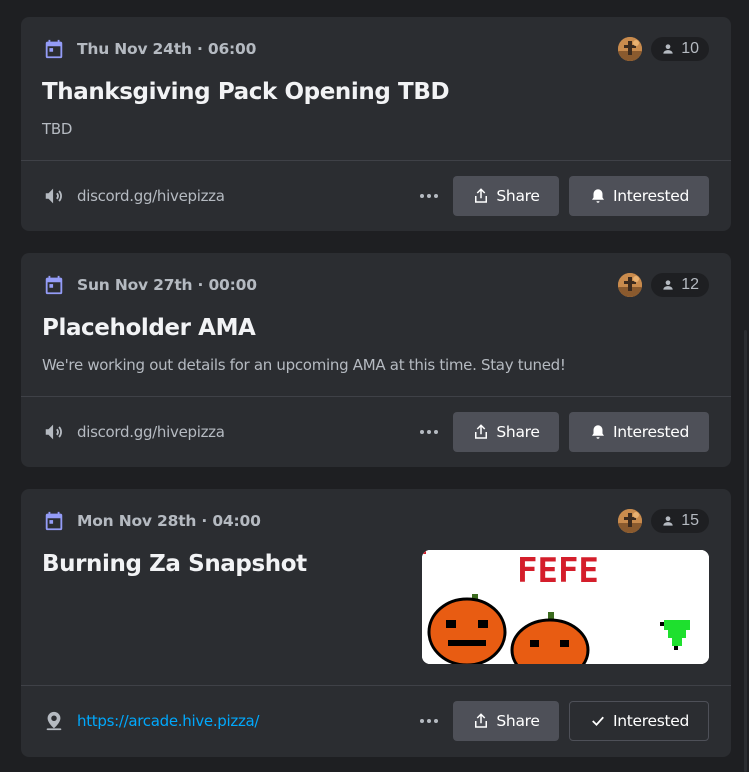 Image resolution: width=749 pixels, height=772 pixels. What do you see at coordinates (680, 285) in the screenshot?
I see `interested-count-badge: 12` at bounding box center [680, 285].